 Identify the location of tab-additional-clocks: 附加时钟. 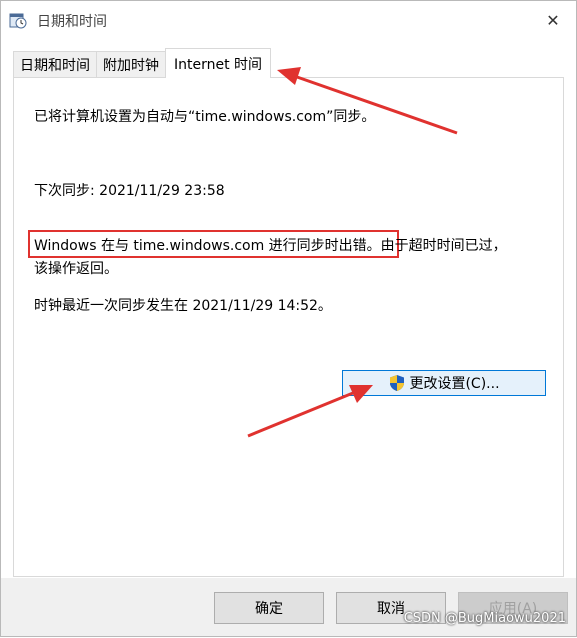
(131, 64).